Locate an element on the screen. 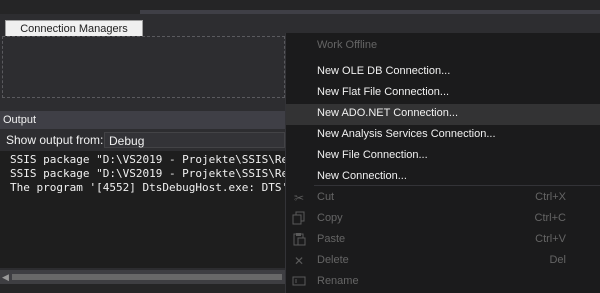 Image resolution: width=600 pixels, height=293 pixels. menu-item-work-offline: Work Offline is located at coordinates (443, 46).